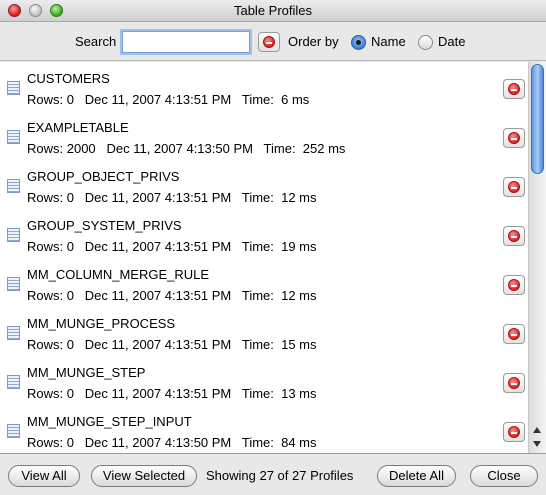 Image resolution: width=546 pixels, height=495 pixels. Describe the element at coordinates (14, 10) in the screenshot. I see `close-window-icon` at that location.